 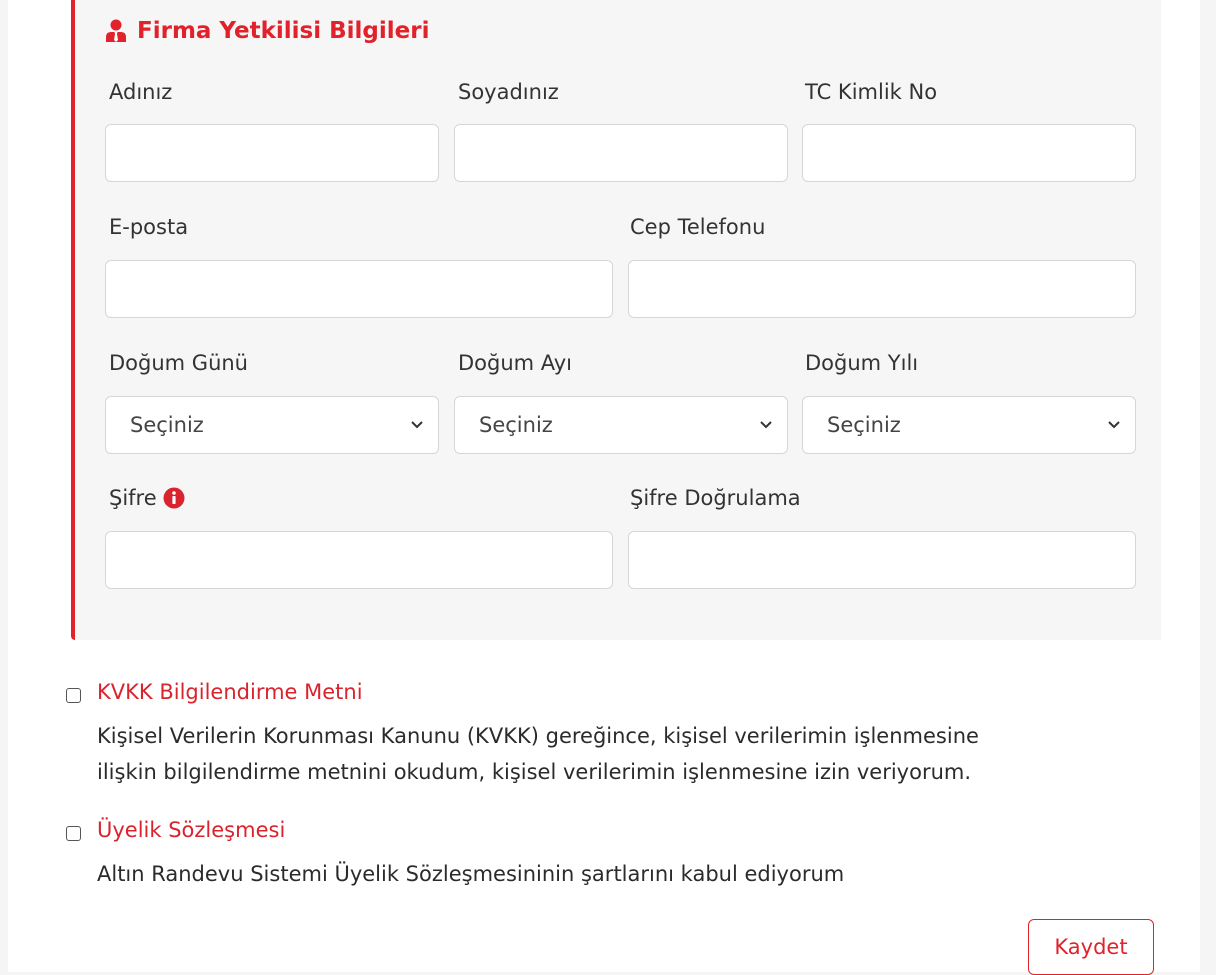 What do you see at coordinates (969, 425) in the screenshot?
I see `birth-year-select: Seçiniz` at bounding box center [969, 425].